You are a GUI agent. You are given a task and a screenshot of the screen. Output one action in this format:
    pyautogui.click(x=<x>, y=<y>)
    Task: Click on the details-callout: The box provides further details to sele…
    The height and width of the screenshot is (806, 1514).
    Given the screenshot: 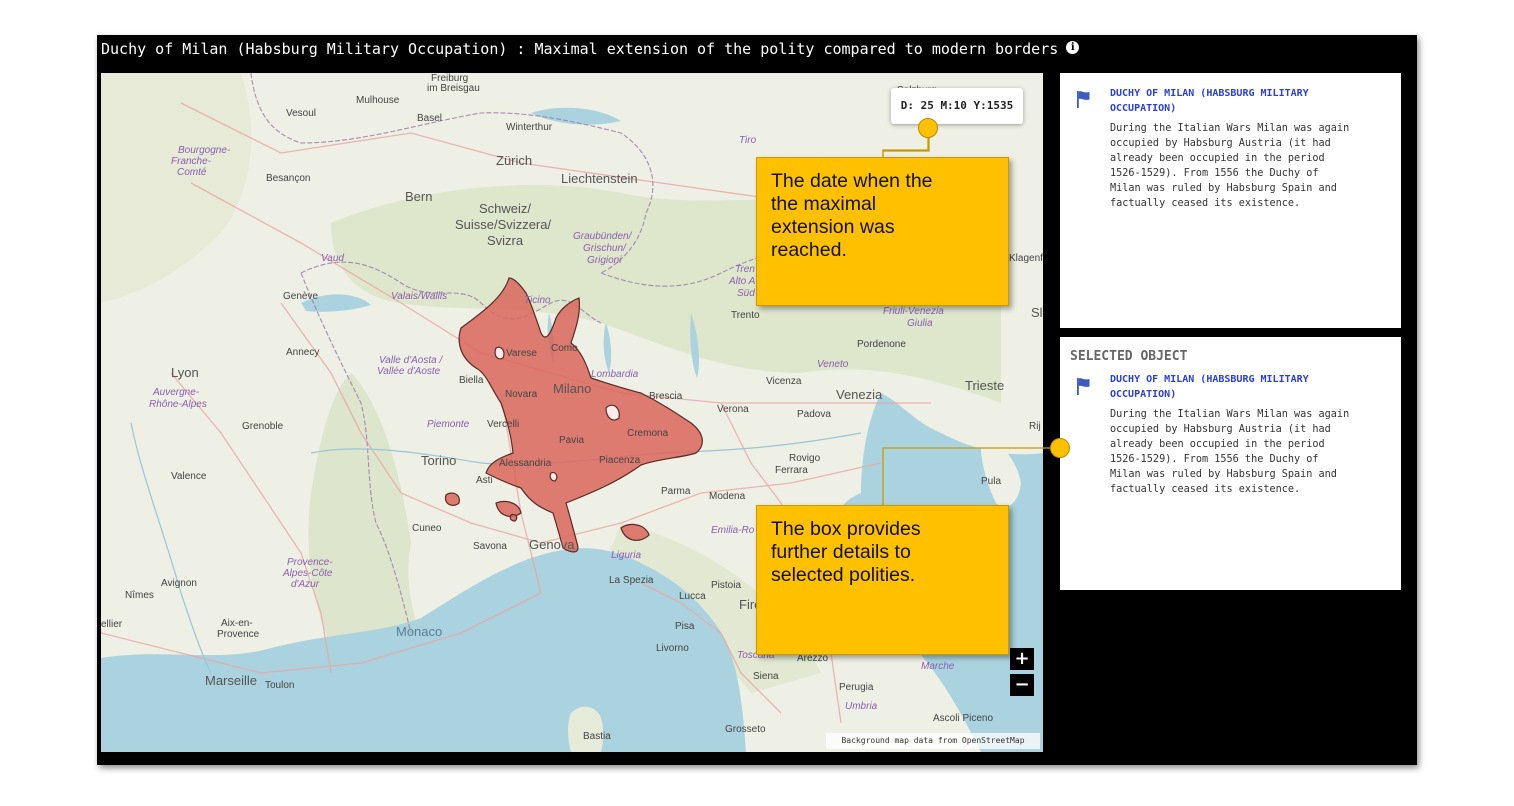 What is the action you would take?
    pyautogui.click(x=882, y=580)
    